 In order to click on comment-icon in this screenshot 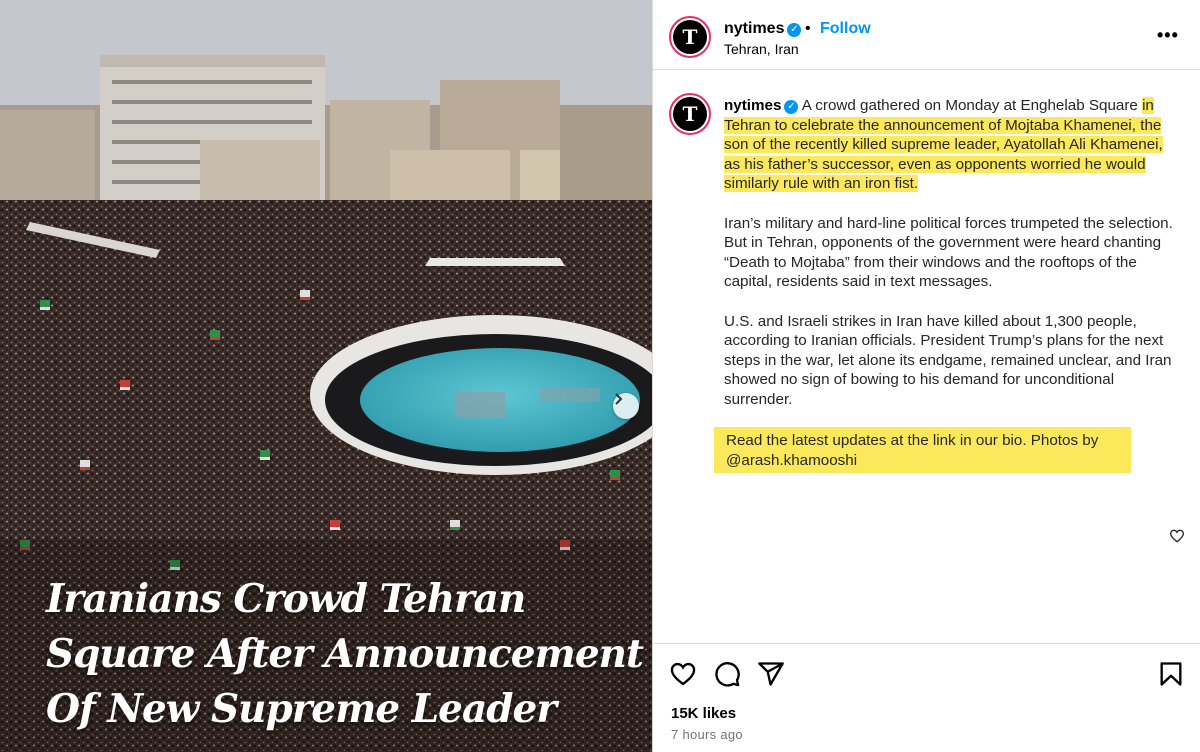, I will do `click(727, 674)`.